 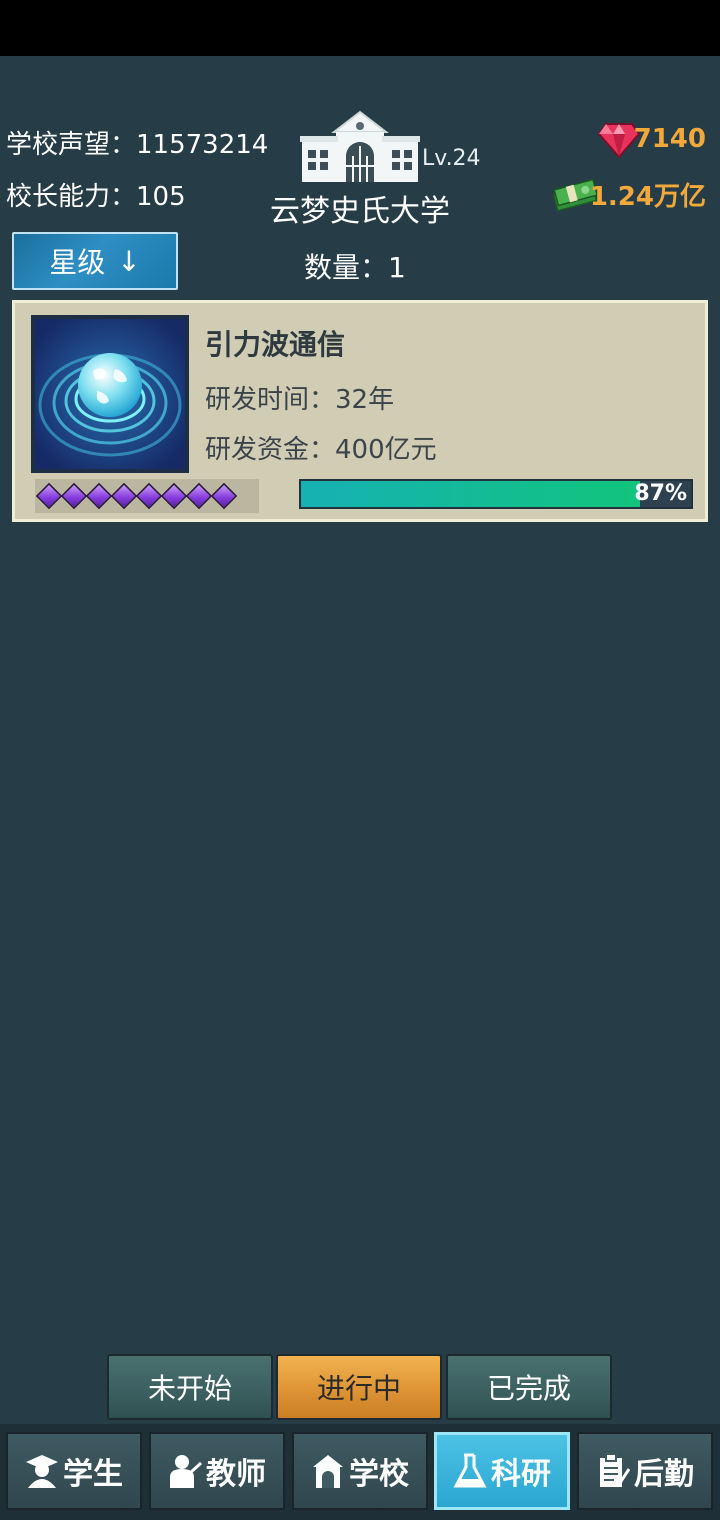 What do you see at coordinates (360, 211) in the screenshot?
I see `school-name: 云梦史氏大学` at bounding box center [360, 211].